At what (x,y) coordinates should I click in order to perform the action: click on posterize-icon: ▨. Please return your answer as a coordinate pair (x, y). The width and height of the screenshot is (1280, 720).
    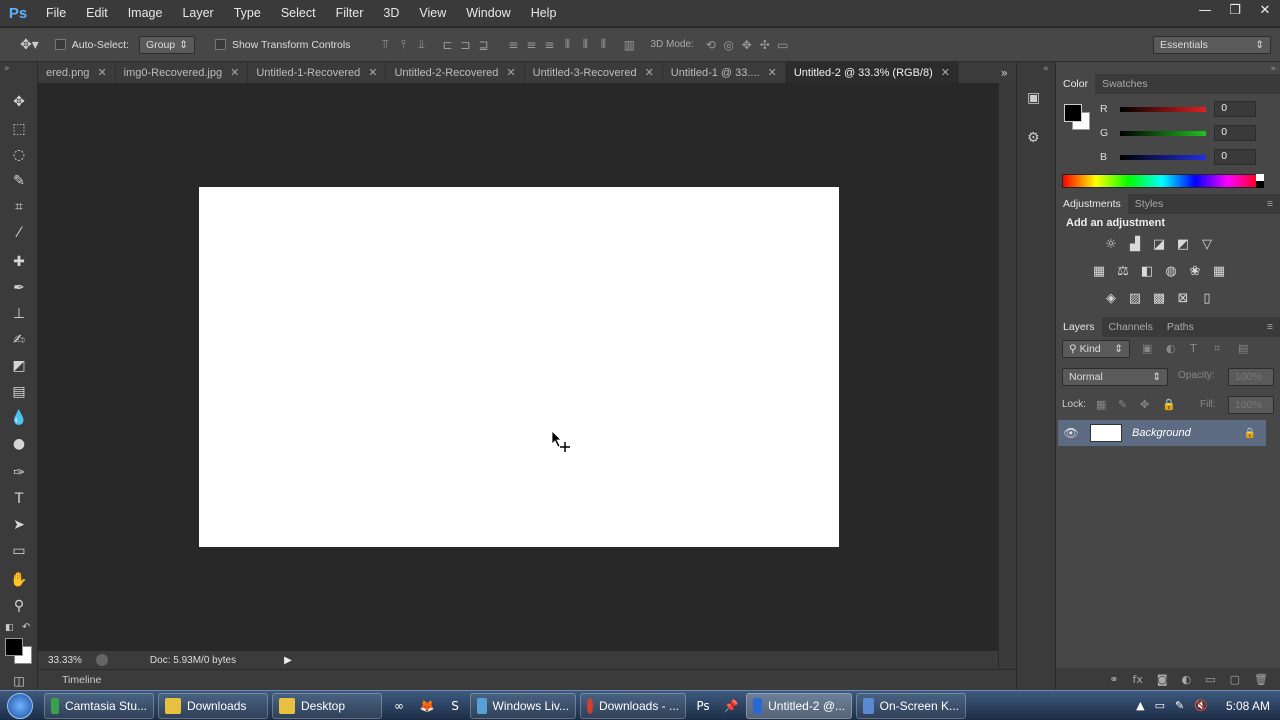
    Looking at the image, I should click on (1135, 298).